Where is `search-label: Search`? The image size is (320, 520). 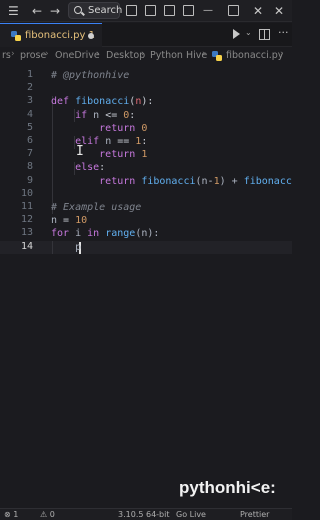 search-label: Search is located at coordinates (105, 10).